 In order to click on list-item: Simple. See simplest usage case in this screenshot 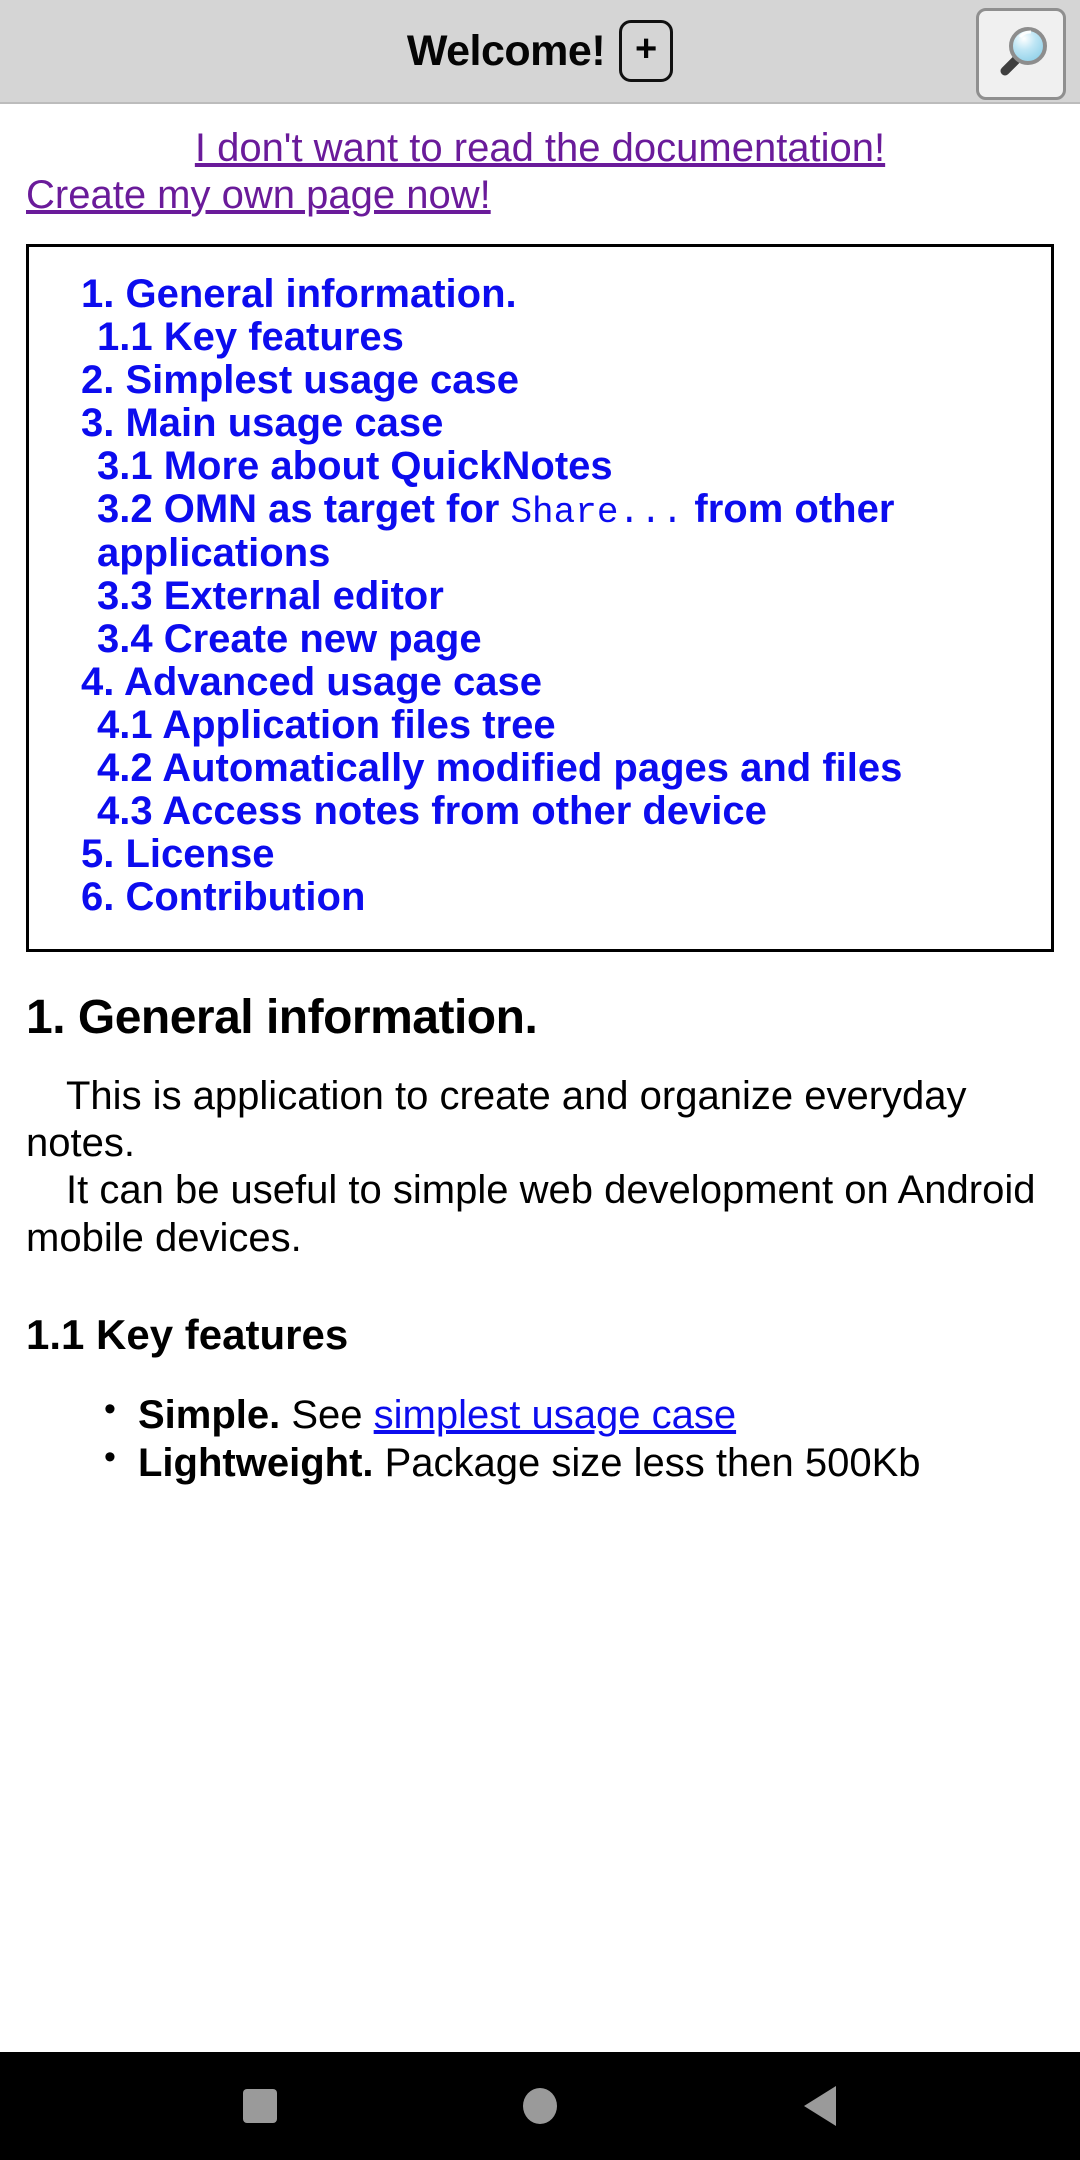, I will do `click(579, 1414)`.